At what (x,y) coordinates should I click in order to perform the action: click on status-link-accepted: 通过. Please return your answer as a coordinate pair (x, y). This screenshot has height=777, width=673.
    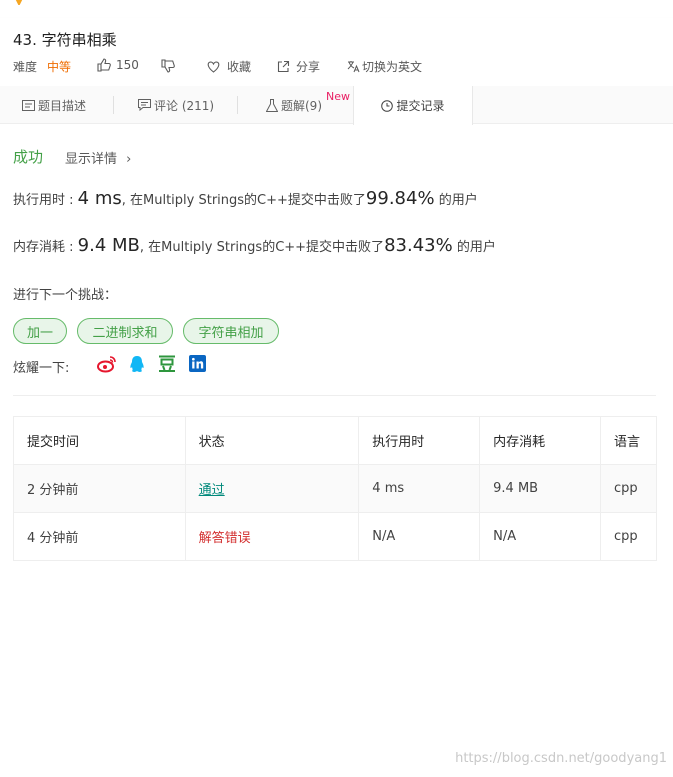
    Looking at the image, I should click on (212, 490).